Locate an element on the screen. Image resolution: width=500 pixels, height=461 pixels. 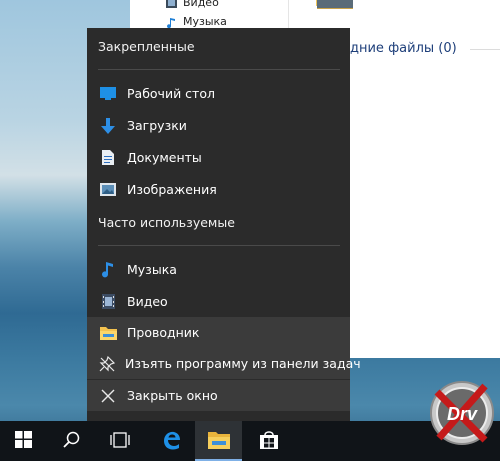
svg-text: Drv is located at coordinates (462, 414).